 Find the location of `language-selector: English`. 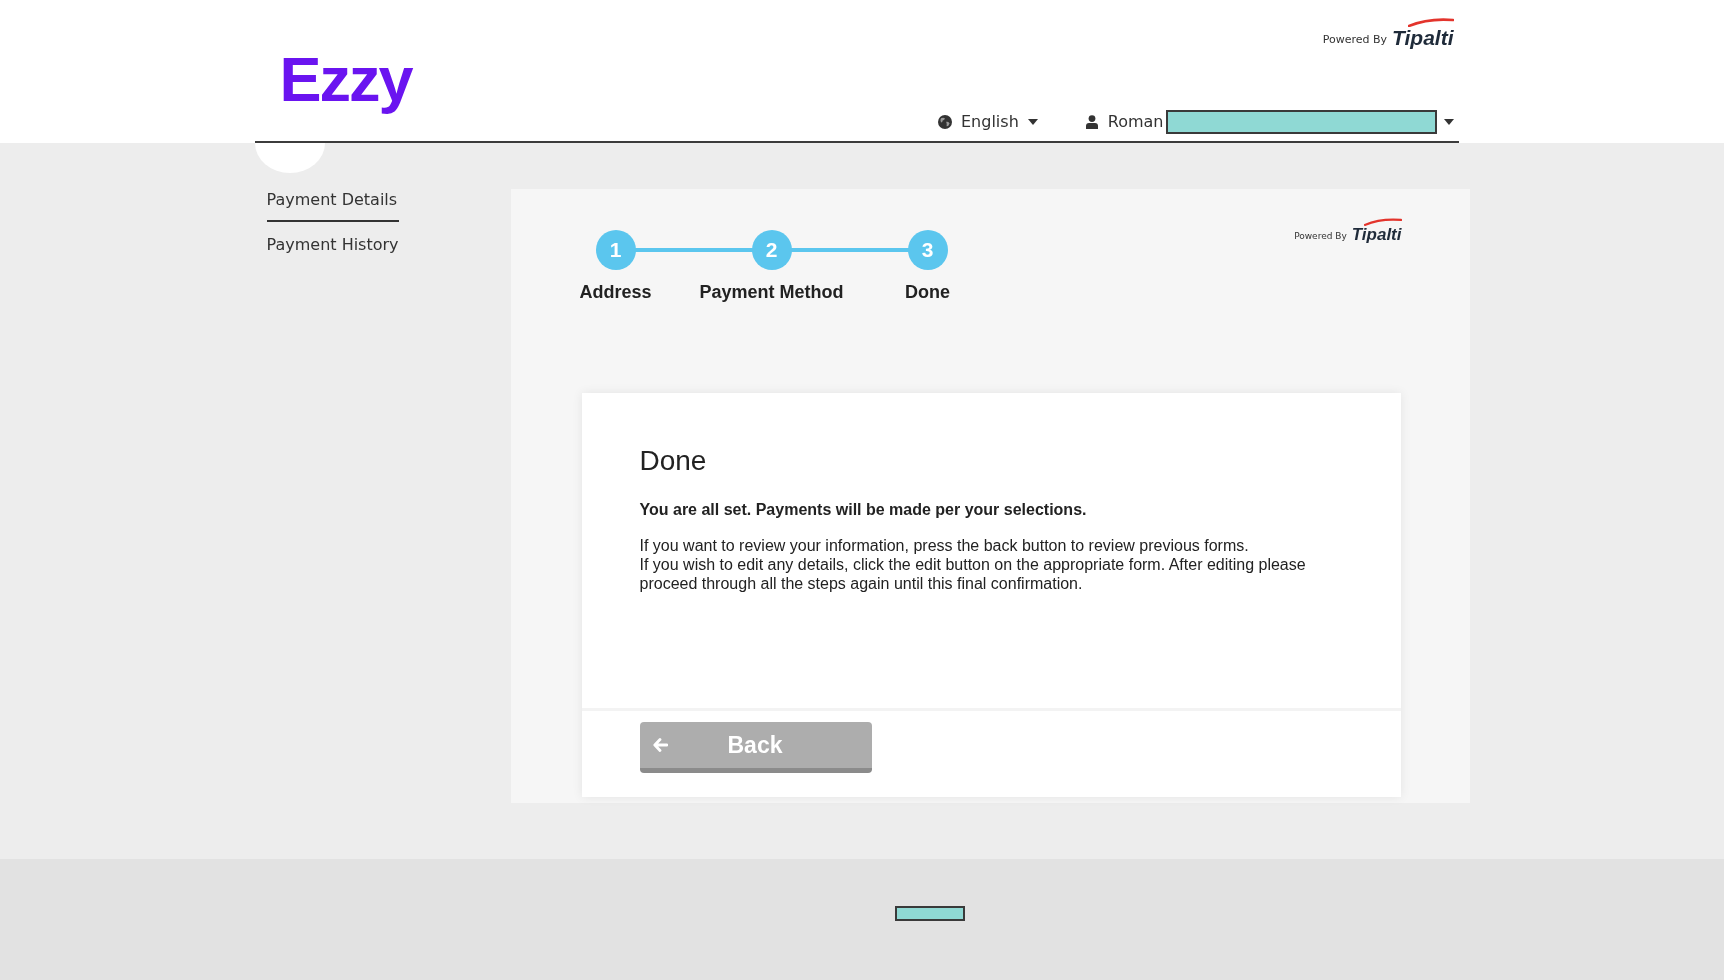

language-selector: English is located at coordinates (988, 122).